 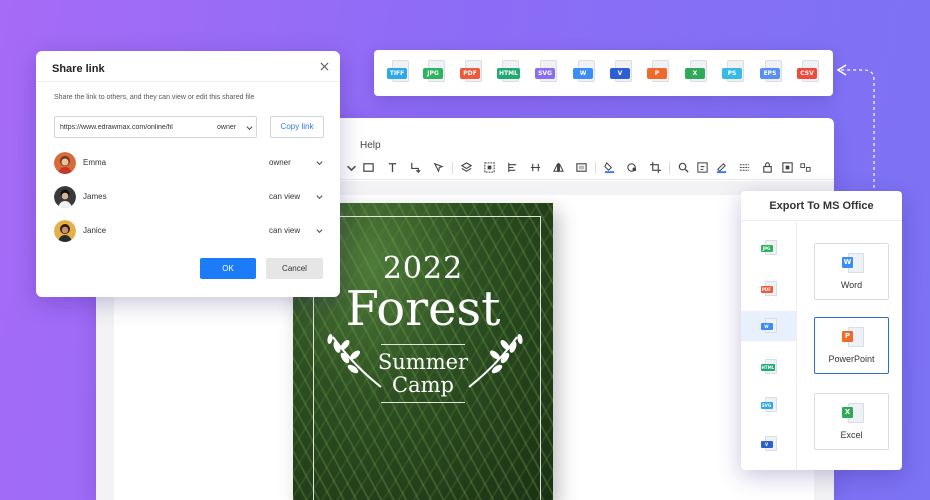 I want to click on laurel-left-icon, so click(x=354, y=361).